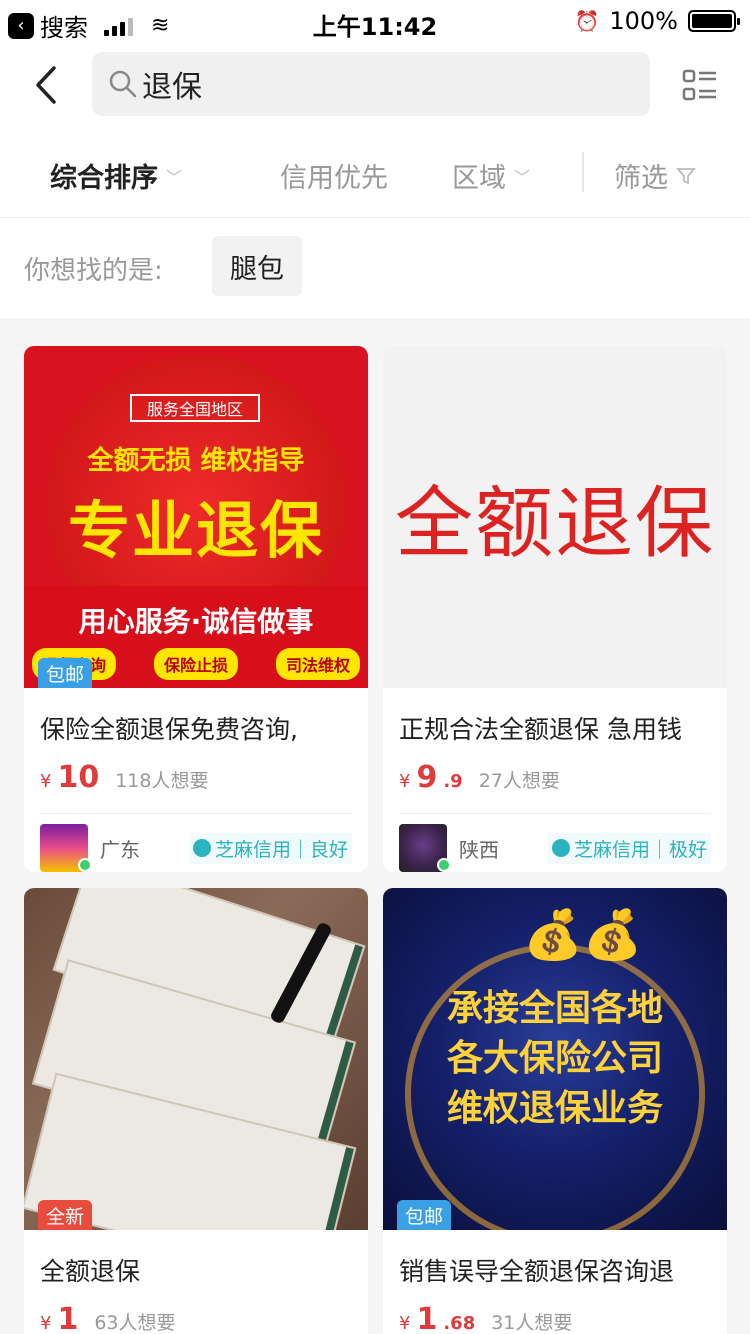  I want to click on price-row: ¥ 10 118人想要, so click(196, 777).